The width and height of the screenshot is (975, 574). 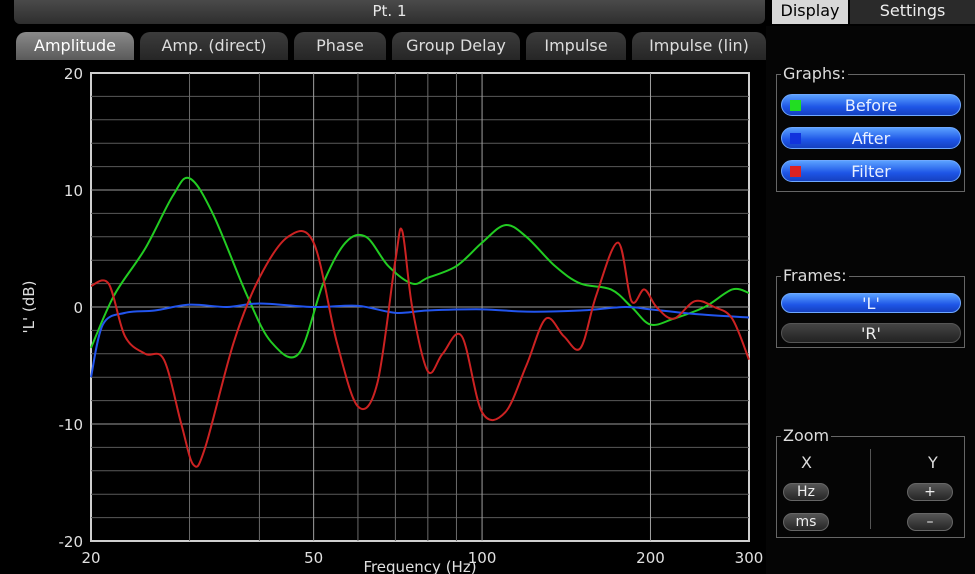 I want to click on y-tick-label: -20, so click(x=71, y=542).